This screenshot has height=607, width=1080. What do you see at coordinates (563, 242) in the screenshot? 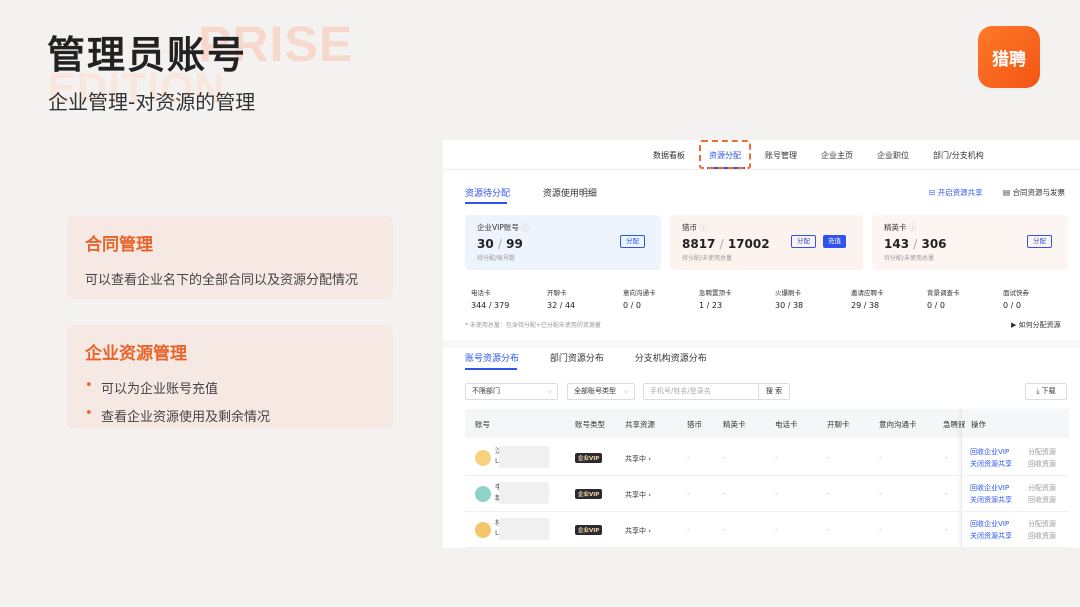
I see `vip-account-card: 企业VIP账号 ⓘ 30 / 99 待分配/账号数 分配` at bounding box center [563, 242].